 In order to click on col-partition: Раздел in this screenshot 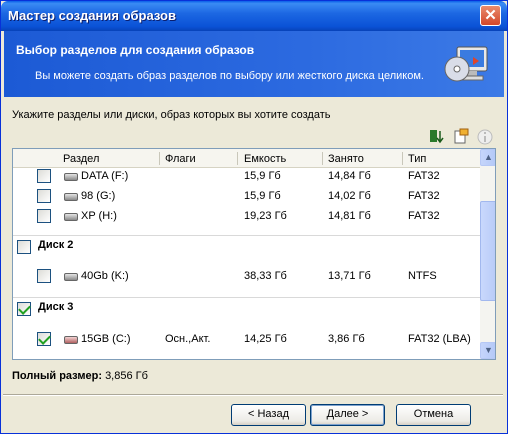, I will do `click(81, 159)`.